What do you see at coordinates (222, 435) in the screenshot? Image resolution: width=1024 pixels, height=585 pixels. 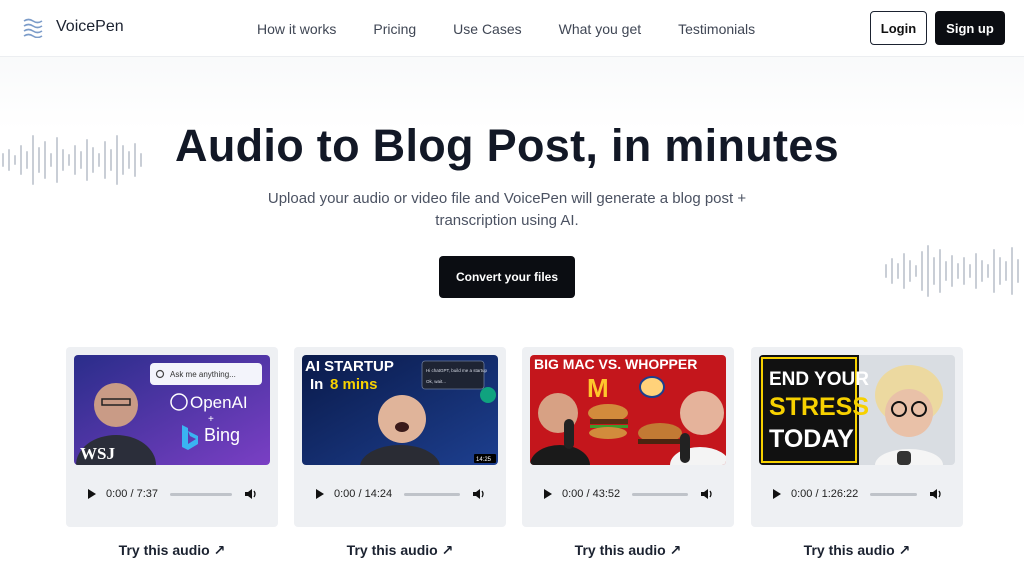 I see `thumb-bing-text: Bing` at bounding box center [222, 435].